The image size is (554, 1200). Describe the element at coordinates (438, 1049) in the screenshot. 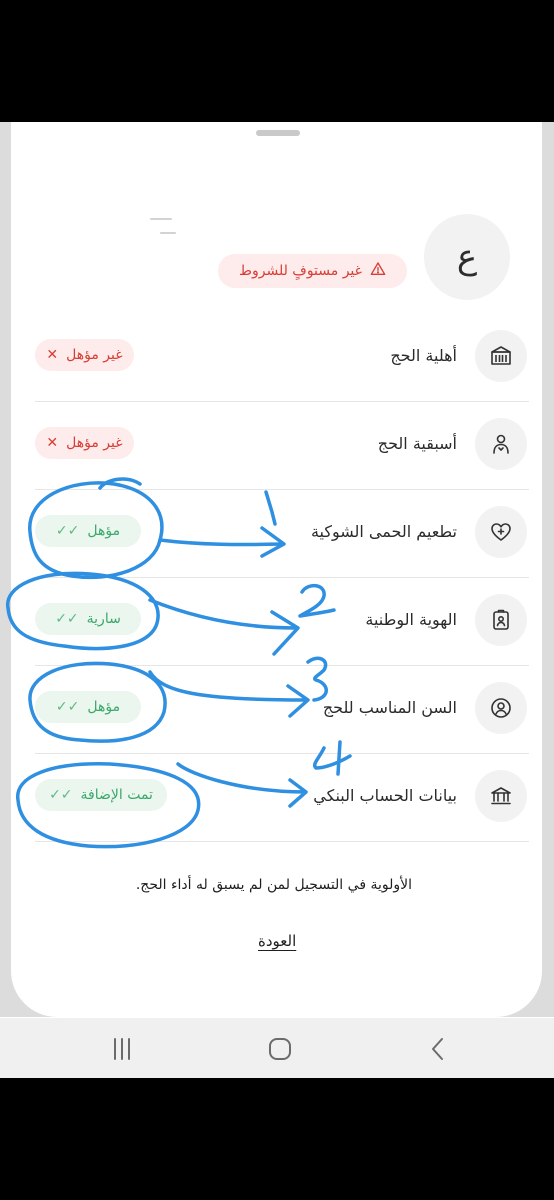

I see `back-icon` at that location.